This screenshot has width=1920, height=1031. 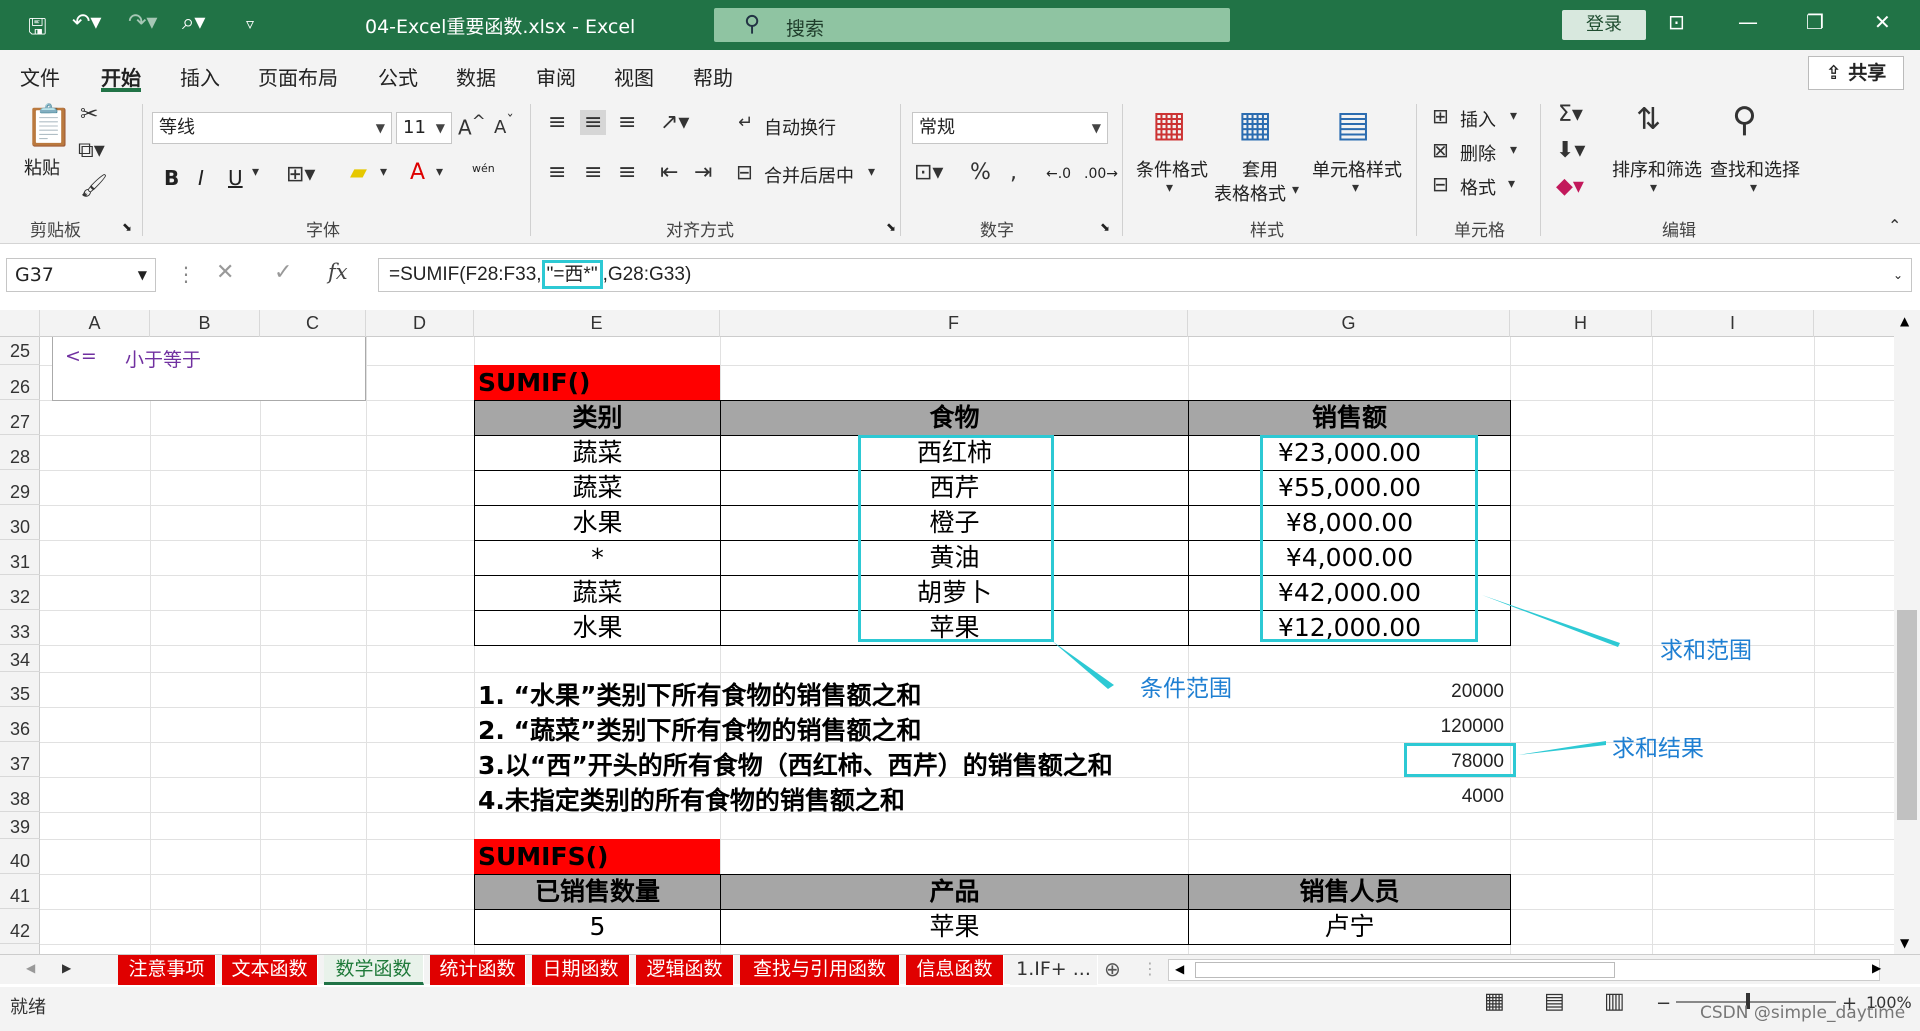 What do you see at coordinates (1907, 632) in the screenshot?
I see `vertical-scrollbar: ▲ ▼` at bounding box center [1907, 632].